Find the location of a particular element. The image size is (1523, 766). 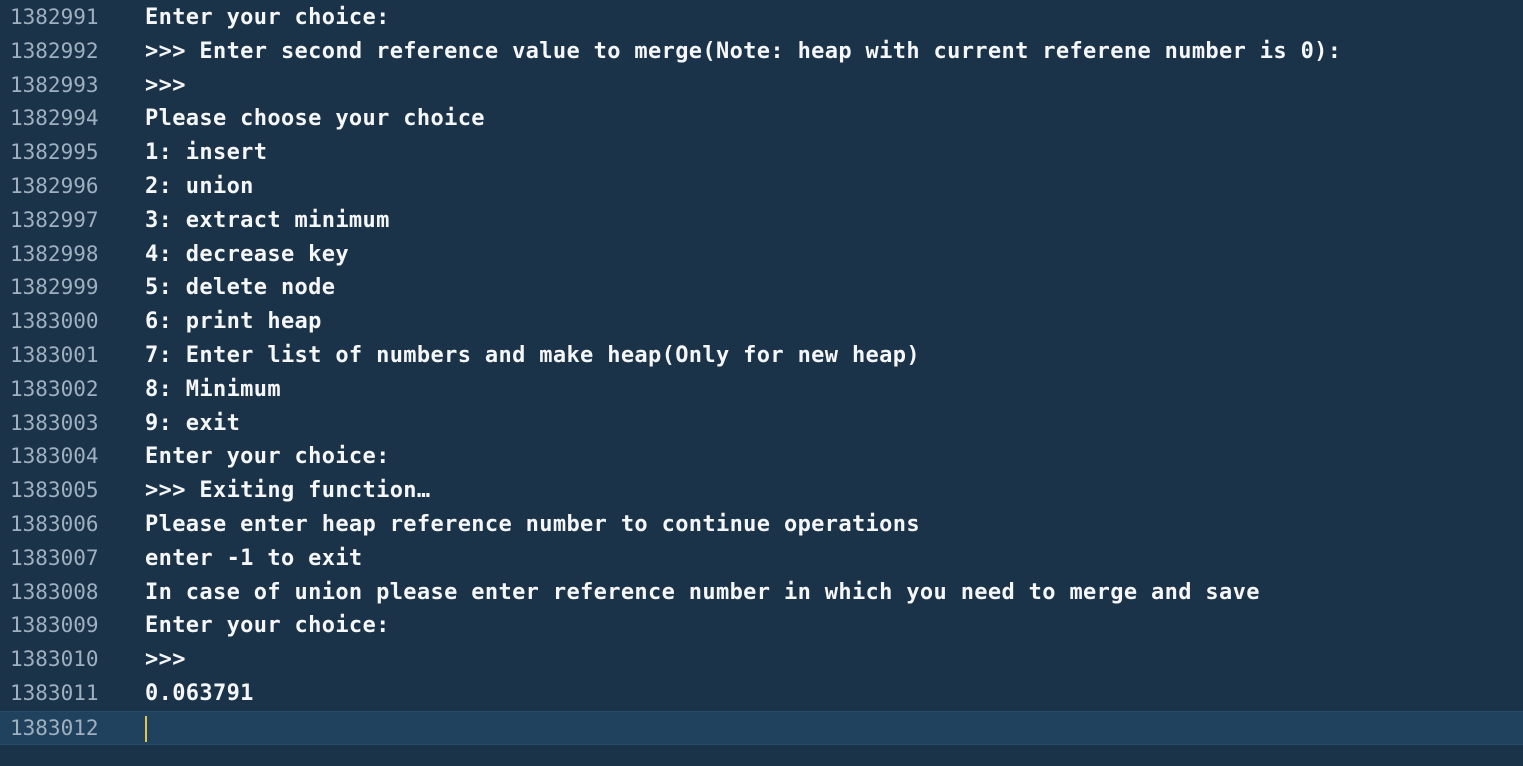

text-cursor is located at coordinates (146, 728).